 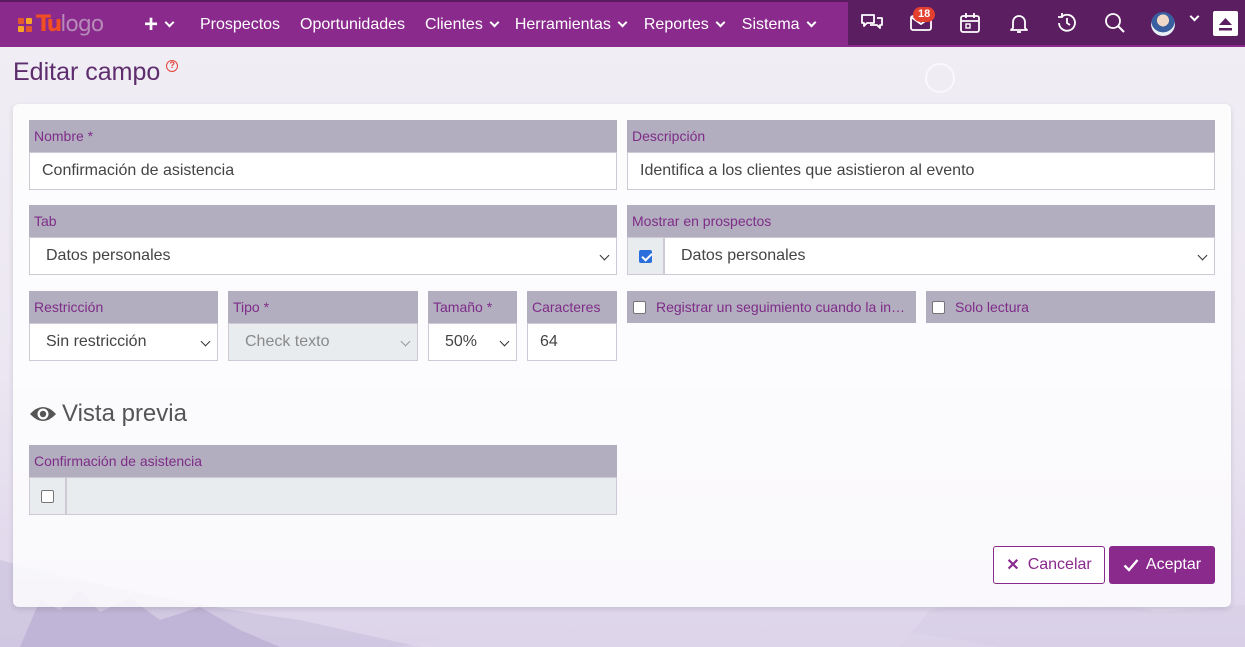 What do you see at coordinates (921, 136) in the screenshot?
I see `descripcion-label: Descripción` at bounding box center [921, 136].